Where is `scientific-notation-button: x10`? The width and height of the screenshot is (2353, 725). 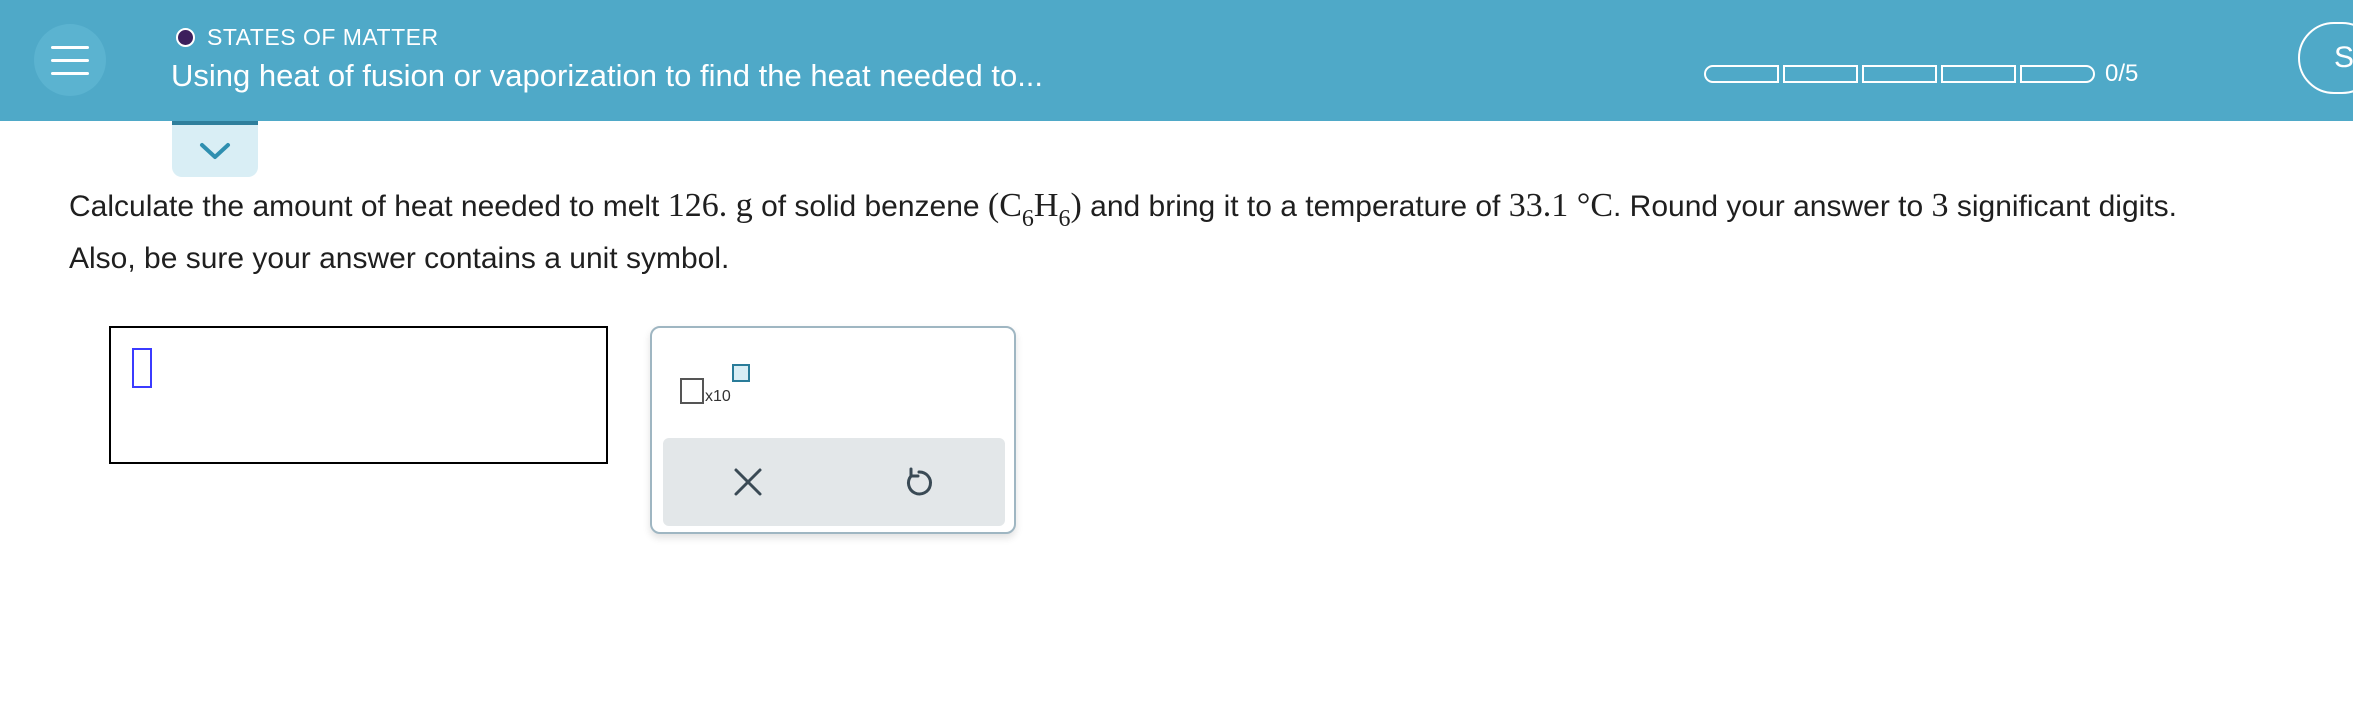 scientific-notation-button: x10 is located at coordinates (716, 388).